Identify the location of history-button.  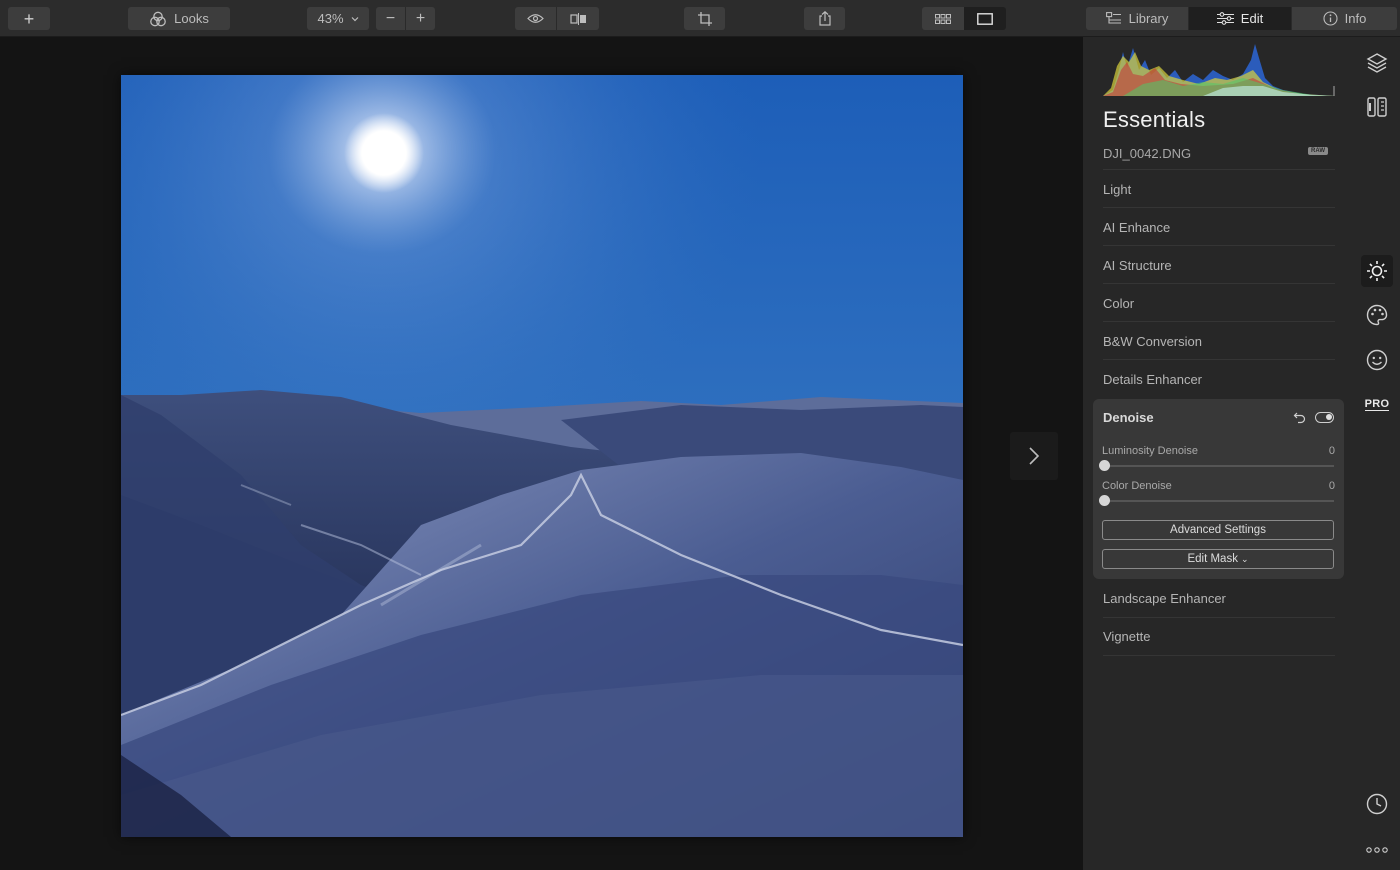
(1377, 804).